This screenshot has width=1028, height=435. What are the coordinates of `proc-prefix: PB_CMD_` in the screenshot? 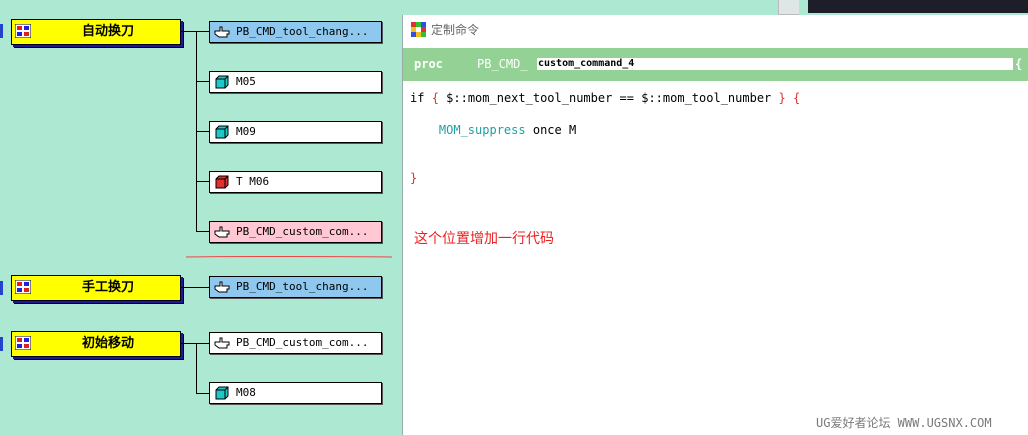 It's located at (502, 64).